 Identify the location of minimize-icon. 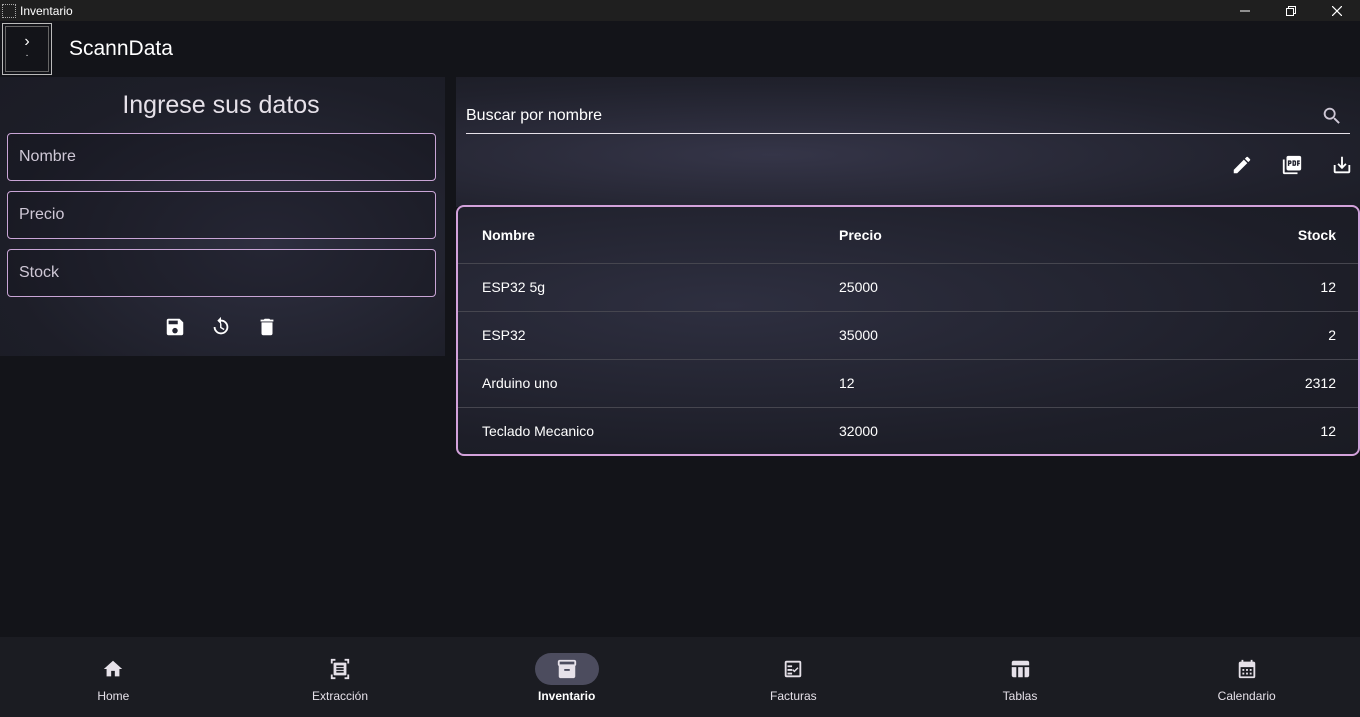
(1245, 10).